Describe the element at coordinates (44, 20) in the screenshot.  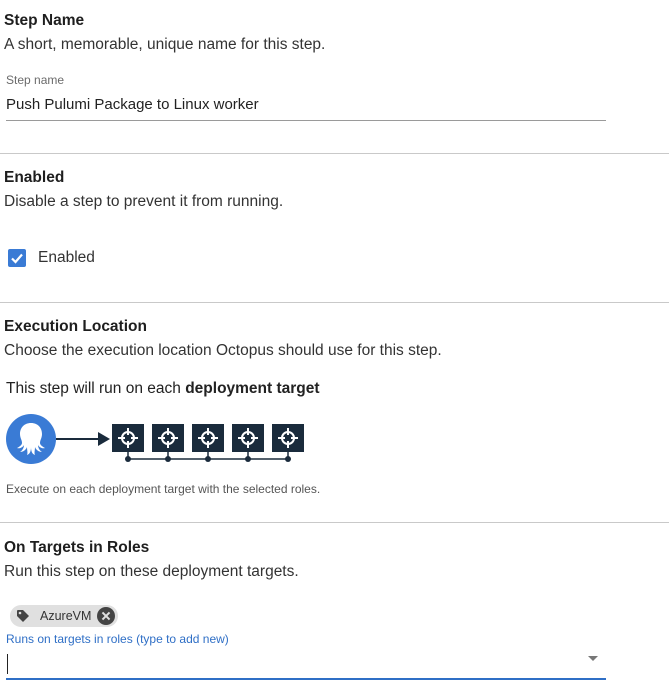
I see `step-name-title: Step Name` at that location.